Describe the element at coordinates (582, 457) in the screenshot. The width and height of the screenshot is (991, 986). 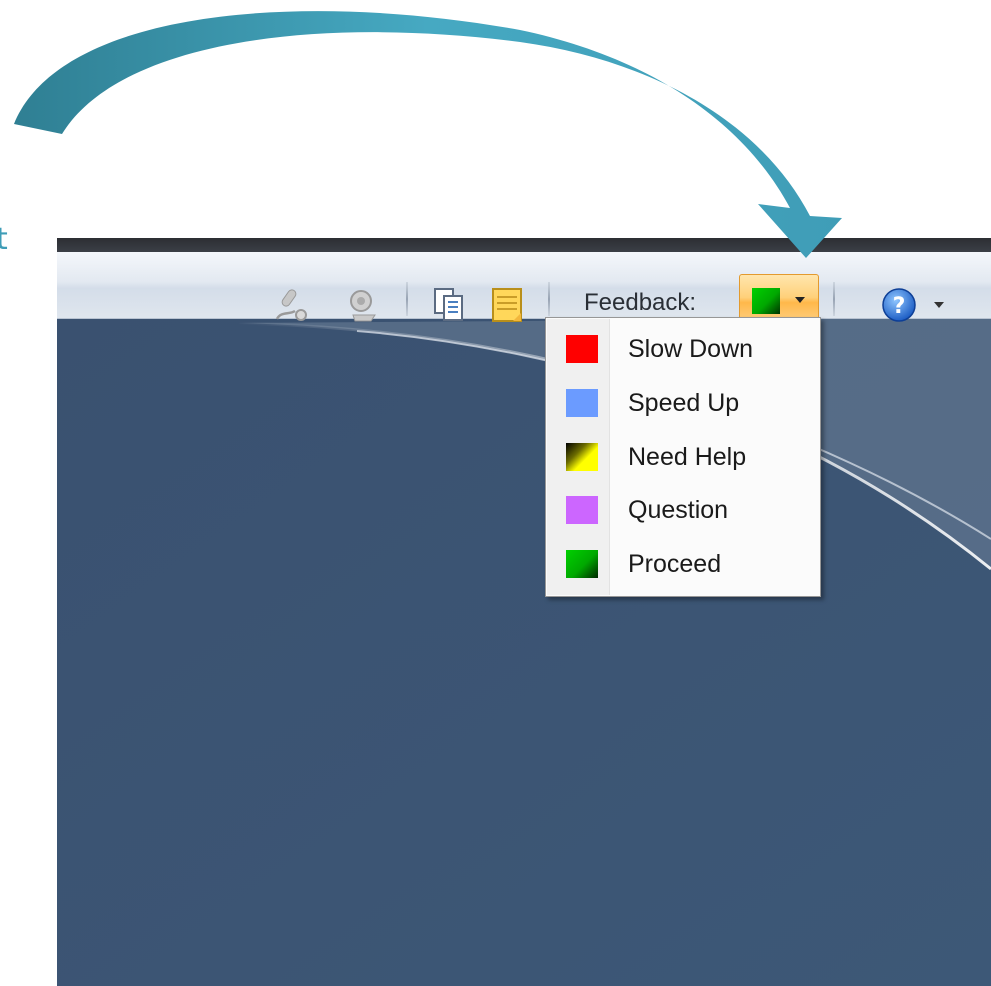
I see `yellow-square-icon` at that location.